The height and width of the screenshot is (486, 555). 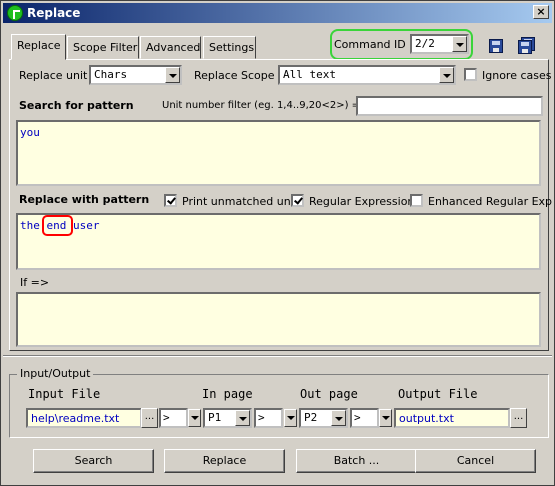 What do you see at coordinates (278, 153) in the screenshot?
I see `search-pattern-input: you` at bounding box center [278, 153].